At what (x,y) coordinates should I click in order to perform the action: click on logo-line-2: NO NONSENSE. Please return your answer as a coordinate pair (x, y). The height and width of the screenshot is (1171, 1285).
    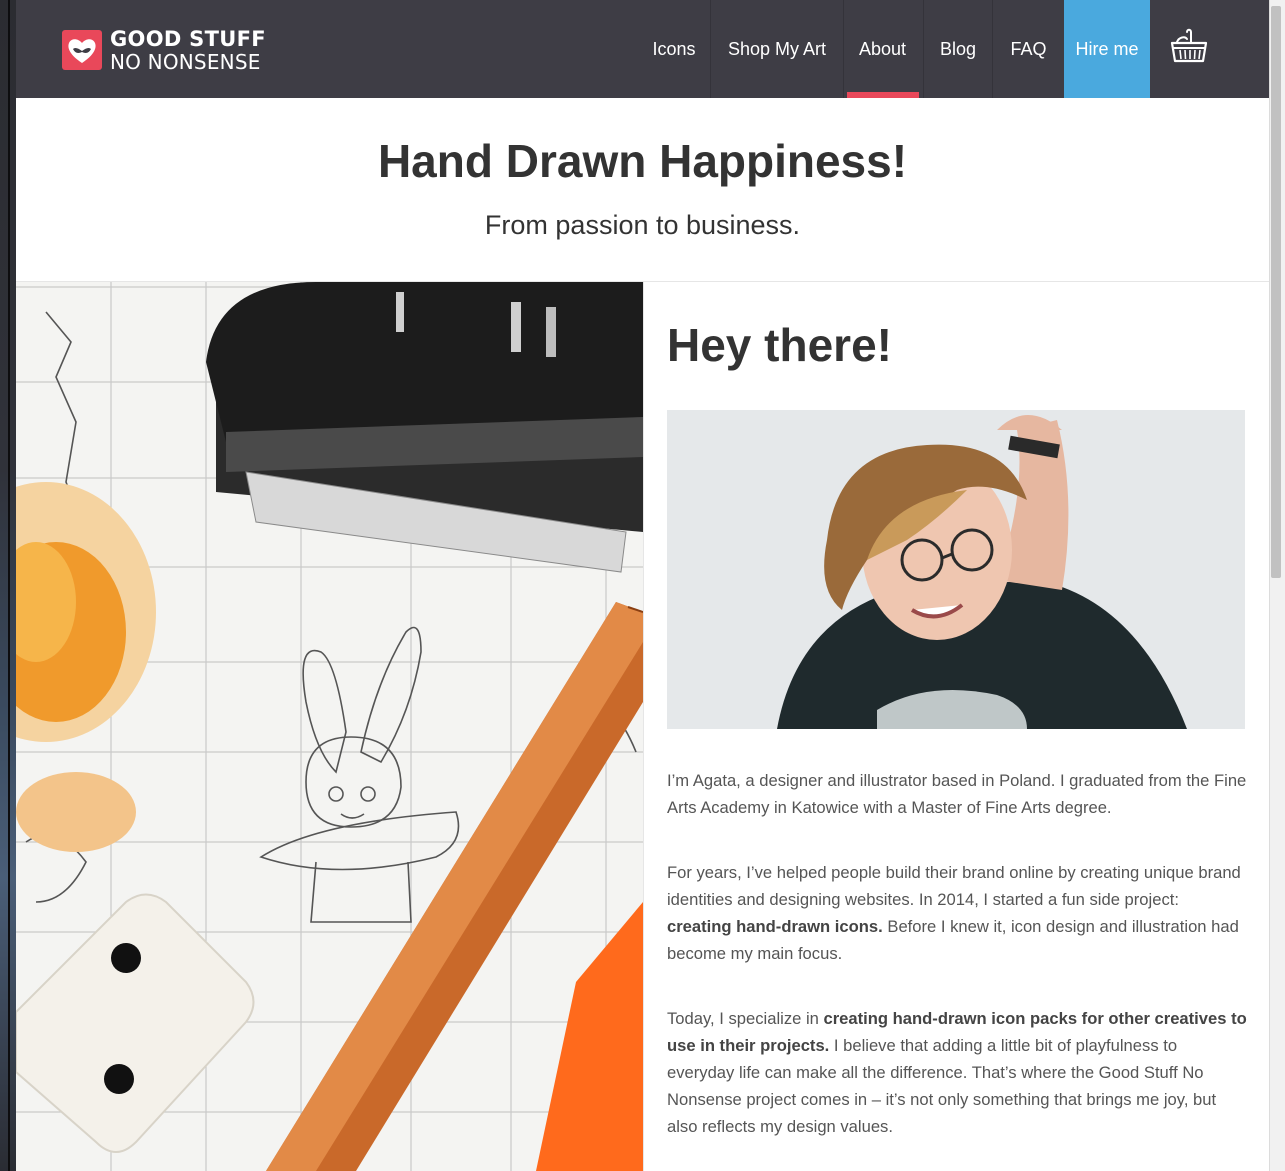
    Looking at the image, I should click on (185, 62).